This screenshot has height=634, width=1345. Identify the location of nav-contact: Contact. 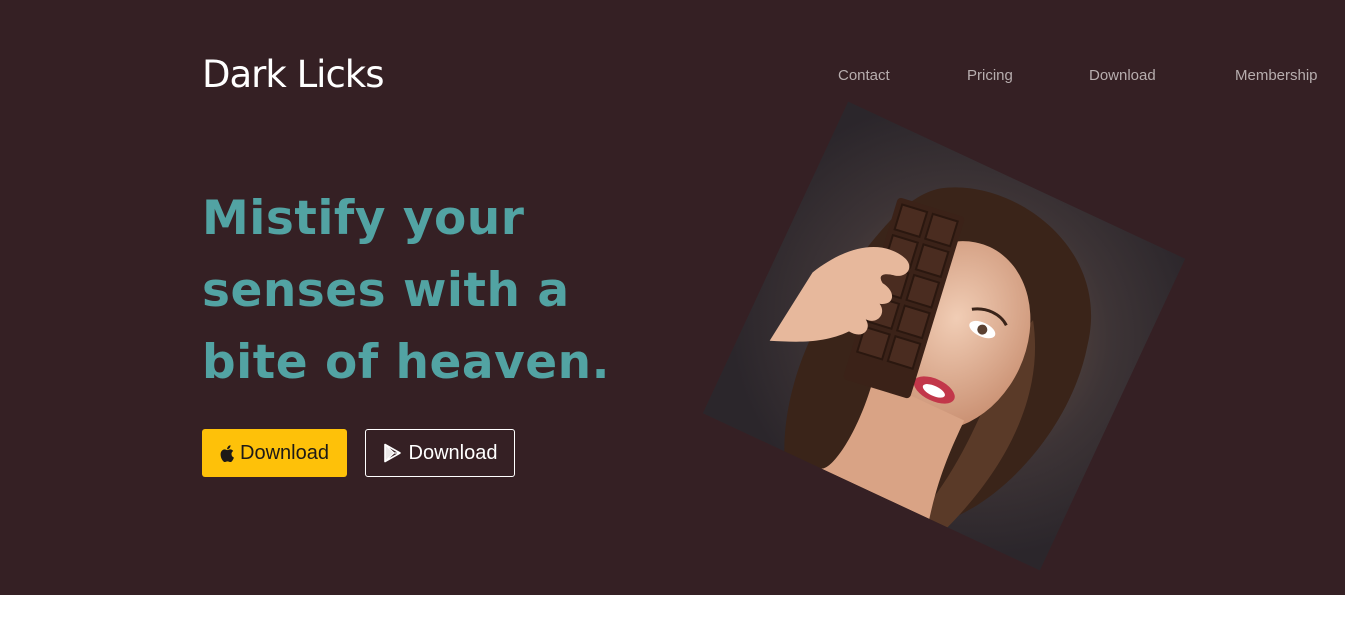
(864, 76).